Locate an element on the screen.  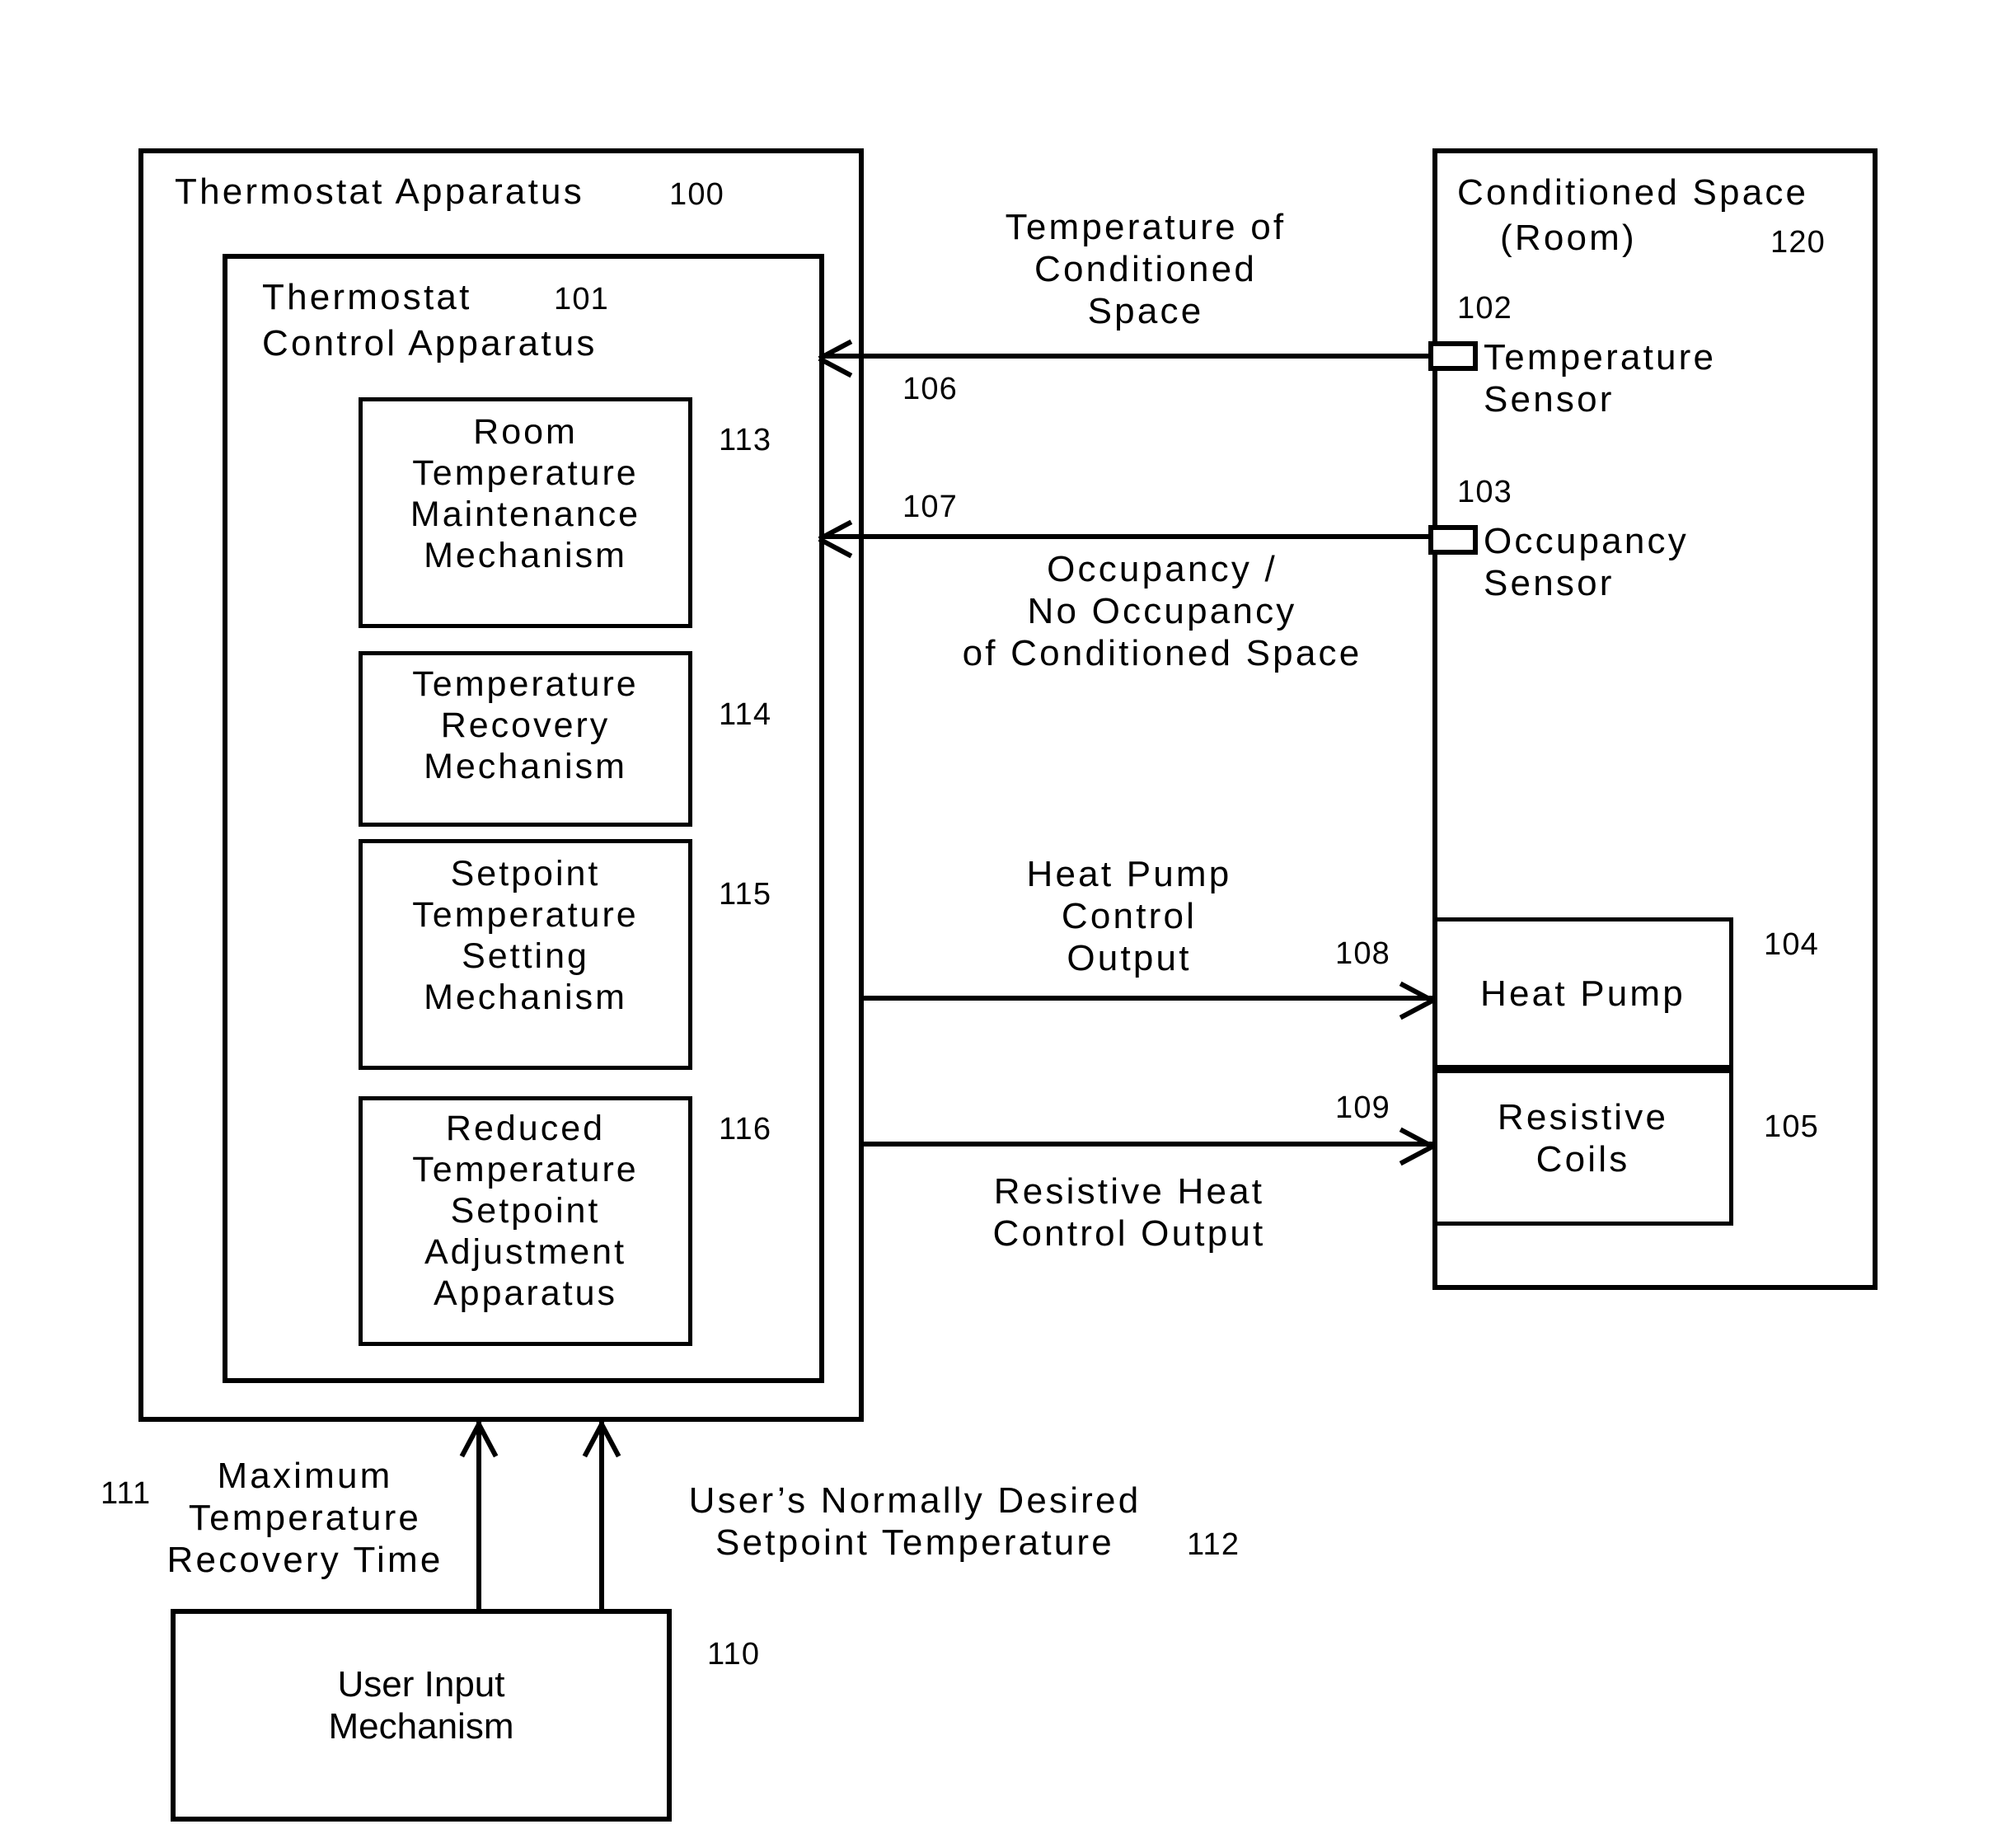
reduced-temperature-setpoint-adjustment-apparatus-ref: 116 is located at coordinates (745, 1129).